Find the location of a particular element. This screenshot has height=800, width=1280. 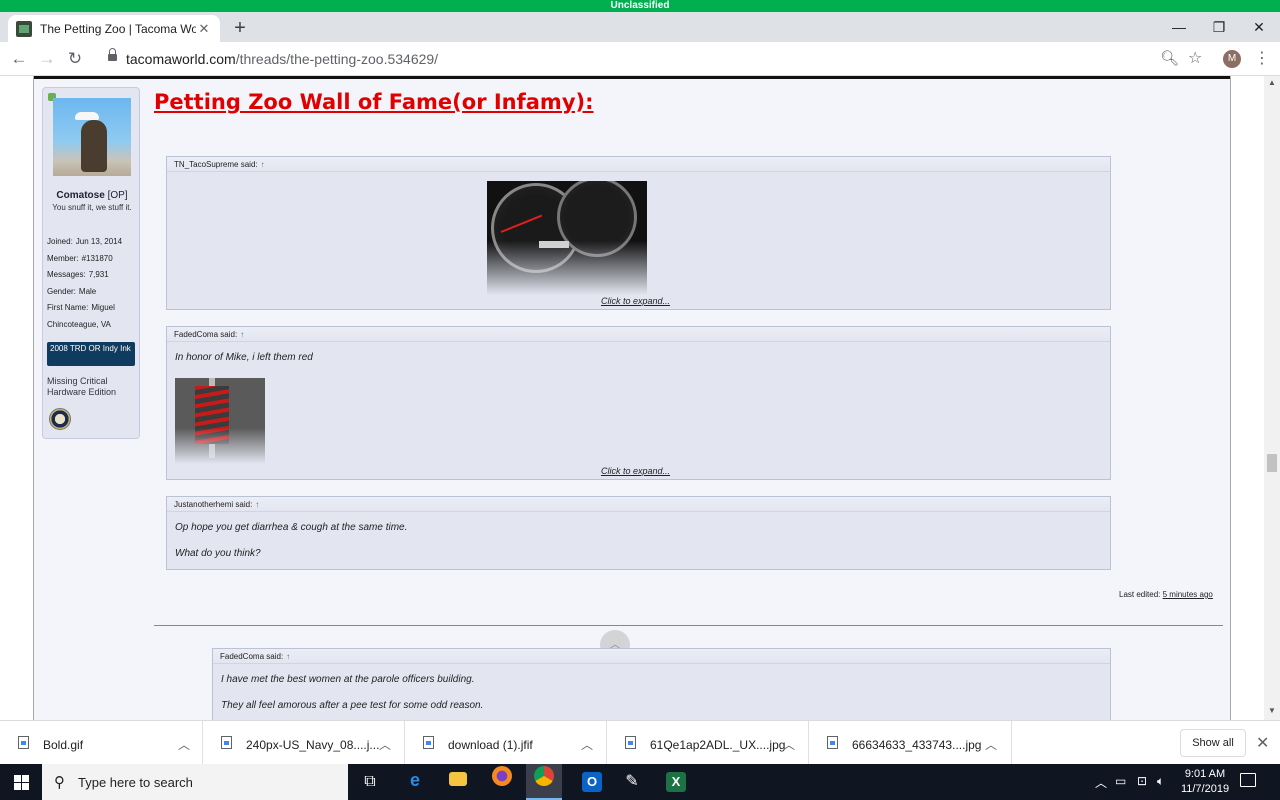

quote-text: What do you think? is located at coordinates (218, 553).